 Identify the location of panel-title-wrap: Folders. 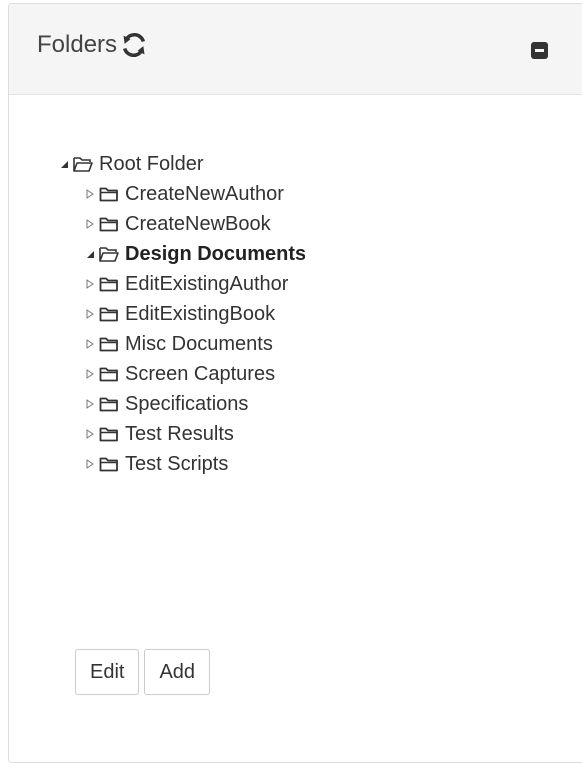
(92, 45).